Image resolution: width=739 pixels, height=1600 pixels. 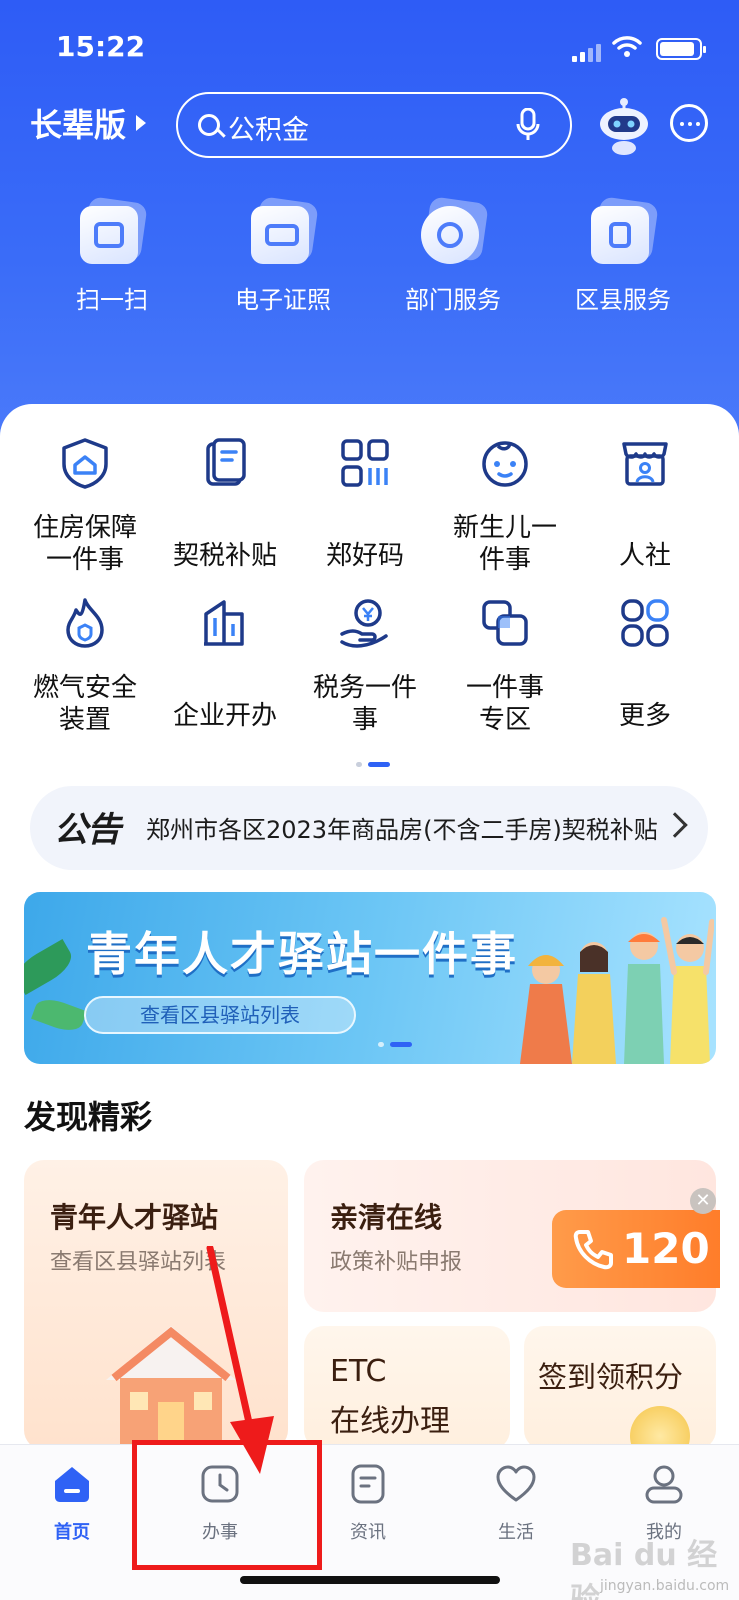 What do you see at coordinates (645, 464) in the screenshot?
I see `shop-person-icon` at bounding box center [645, 464].